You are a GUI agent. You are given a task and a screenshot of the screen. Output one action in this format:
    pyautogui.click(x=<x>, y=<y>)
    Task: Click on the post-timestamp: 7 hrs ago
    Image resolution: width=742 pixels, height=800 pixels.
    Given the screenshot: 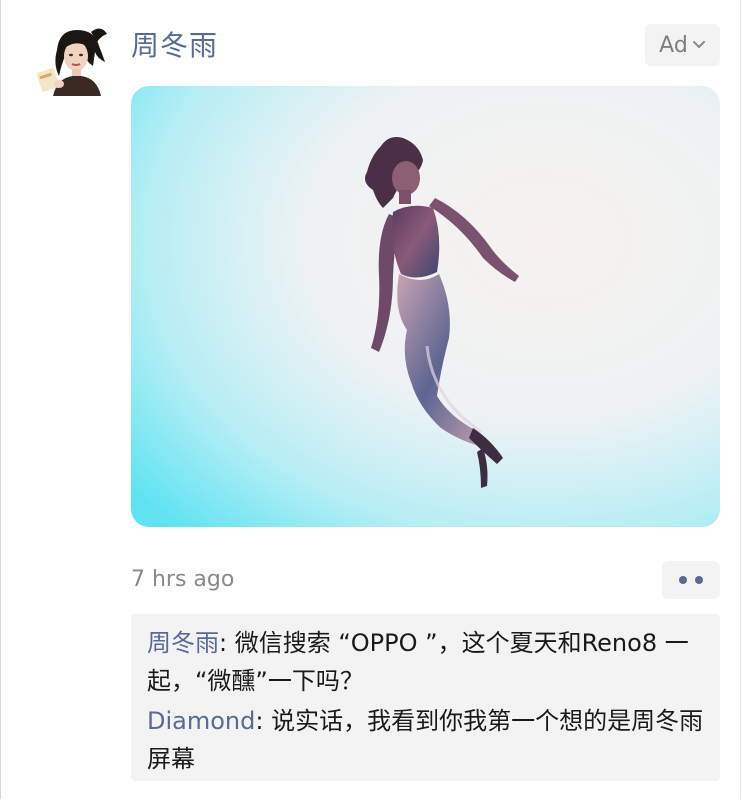 What is the action you would take?
    pyautogui.click(x=183, y=579)
    